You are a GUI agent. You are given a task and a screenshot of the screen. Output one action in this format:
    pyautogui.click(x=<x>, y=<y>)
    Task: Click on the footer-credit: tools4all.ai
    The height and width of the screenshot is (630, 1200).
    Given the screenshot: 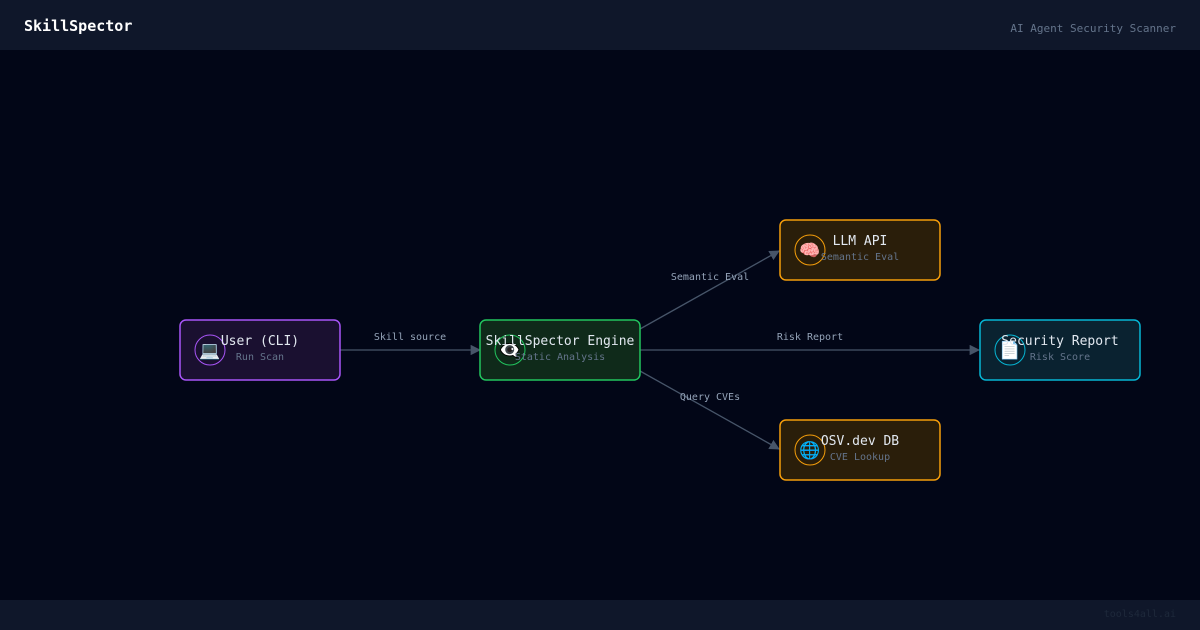 What is the action you would take?
    pyautogui.click(x=1139, y=614)
    